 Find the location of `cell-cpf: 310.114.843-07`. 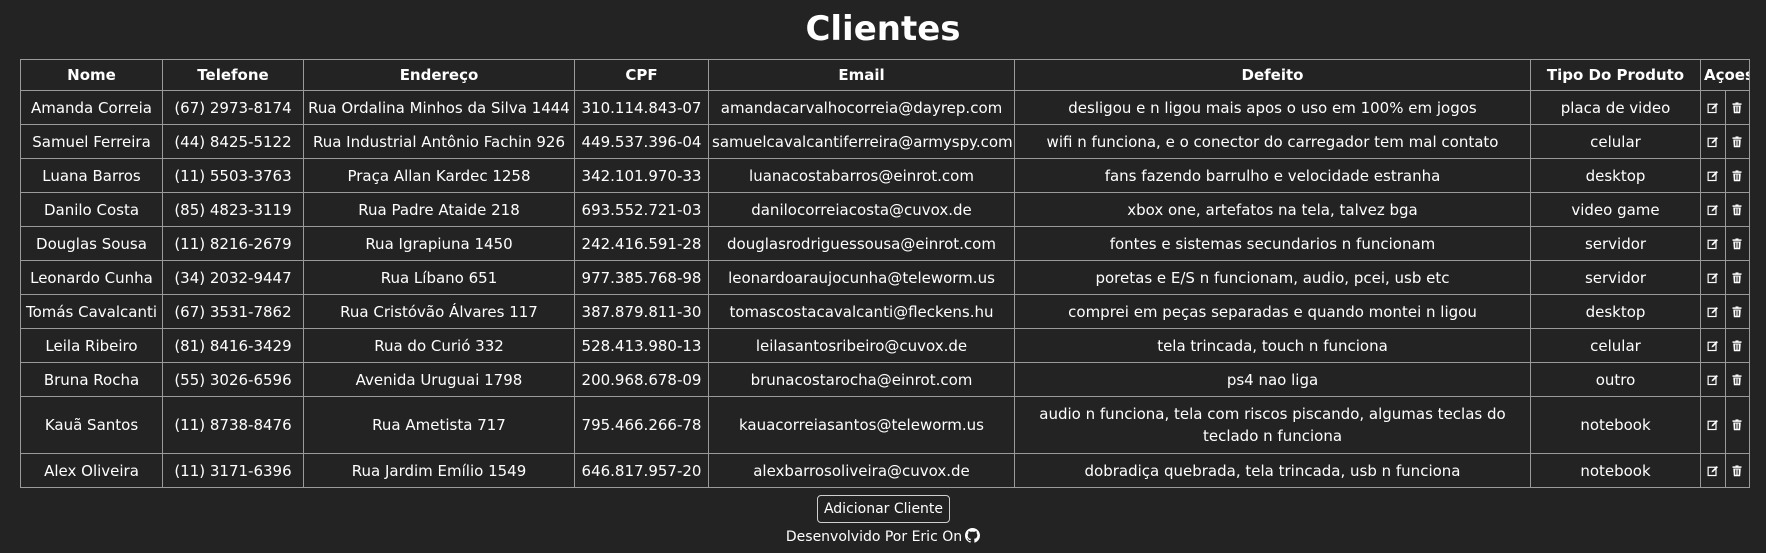

cell-cpf: 310.114.843-07 is located at coordinates (641, 107).